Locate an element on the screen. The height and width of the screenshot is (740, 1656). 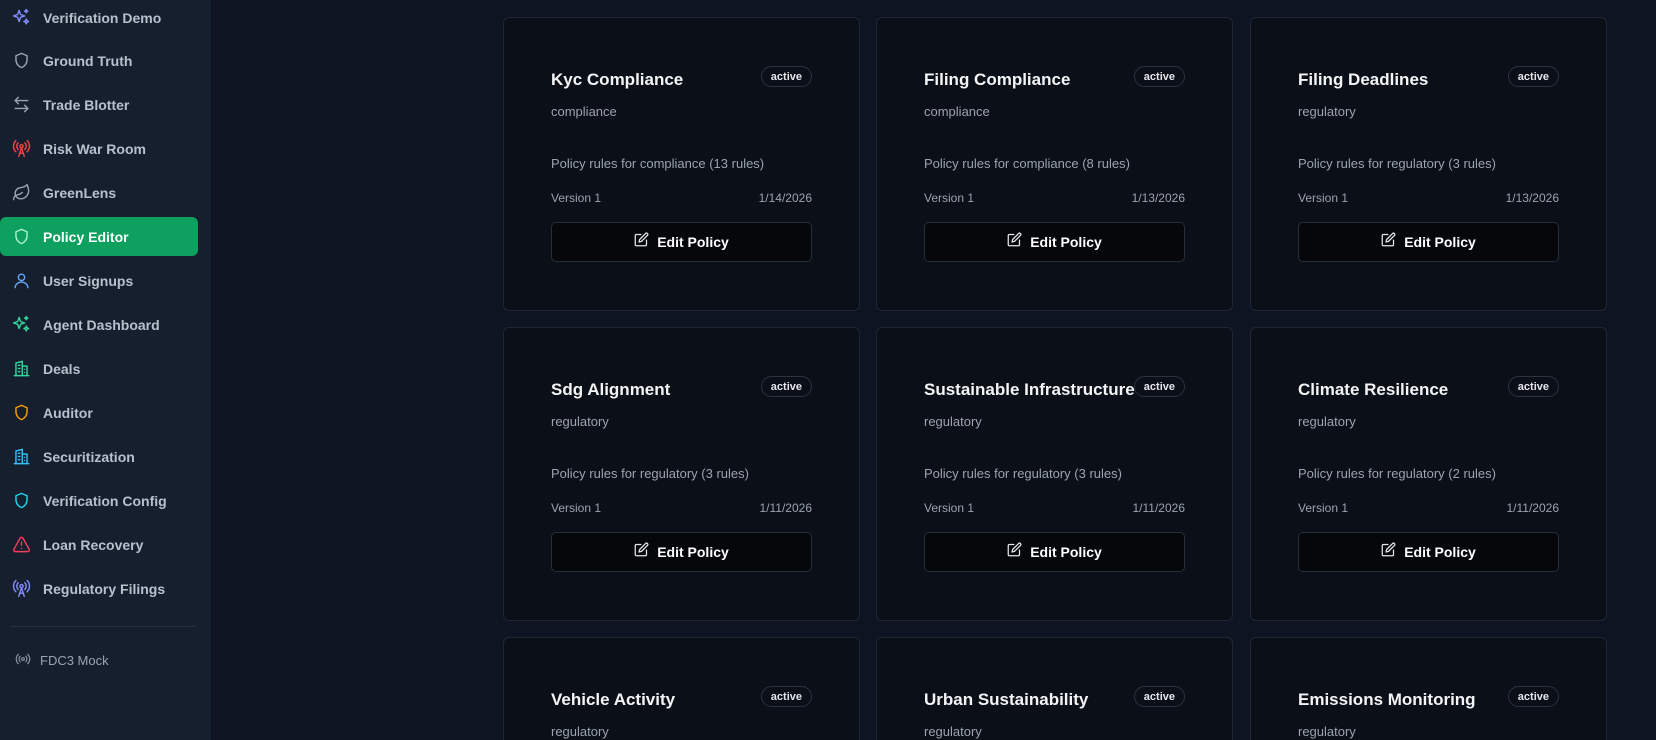
policy-title: Sdg Alignment is located at coordinates (611, 389).